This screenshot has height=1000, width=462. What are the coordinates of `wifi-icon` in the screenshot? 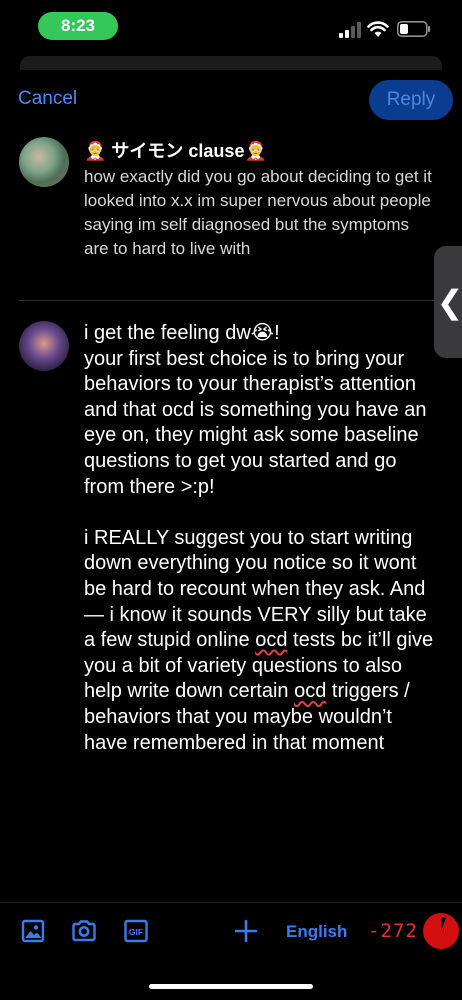 It's located at (378, 29).